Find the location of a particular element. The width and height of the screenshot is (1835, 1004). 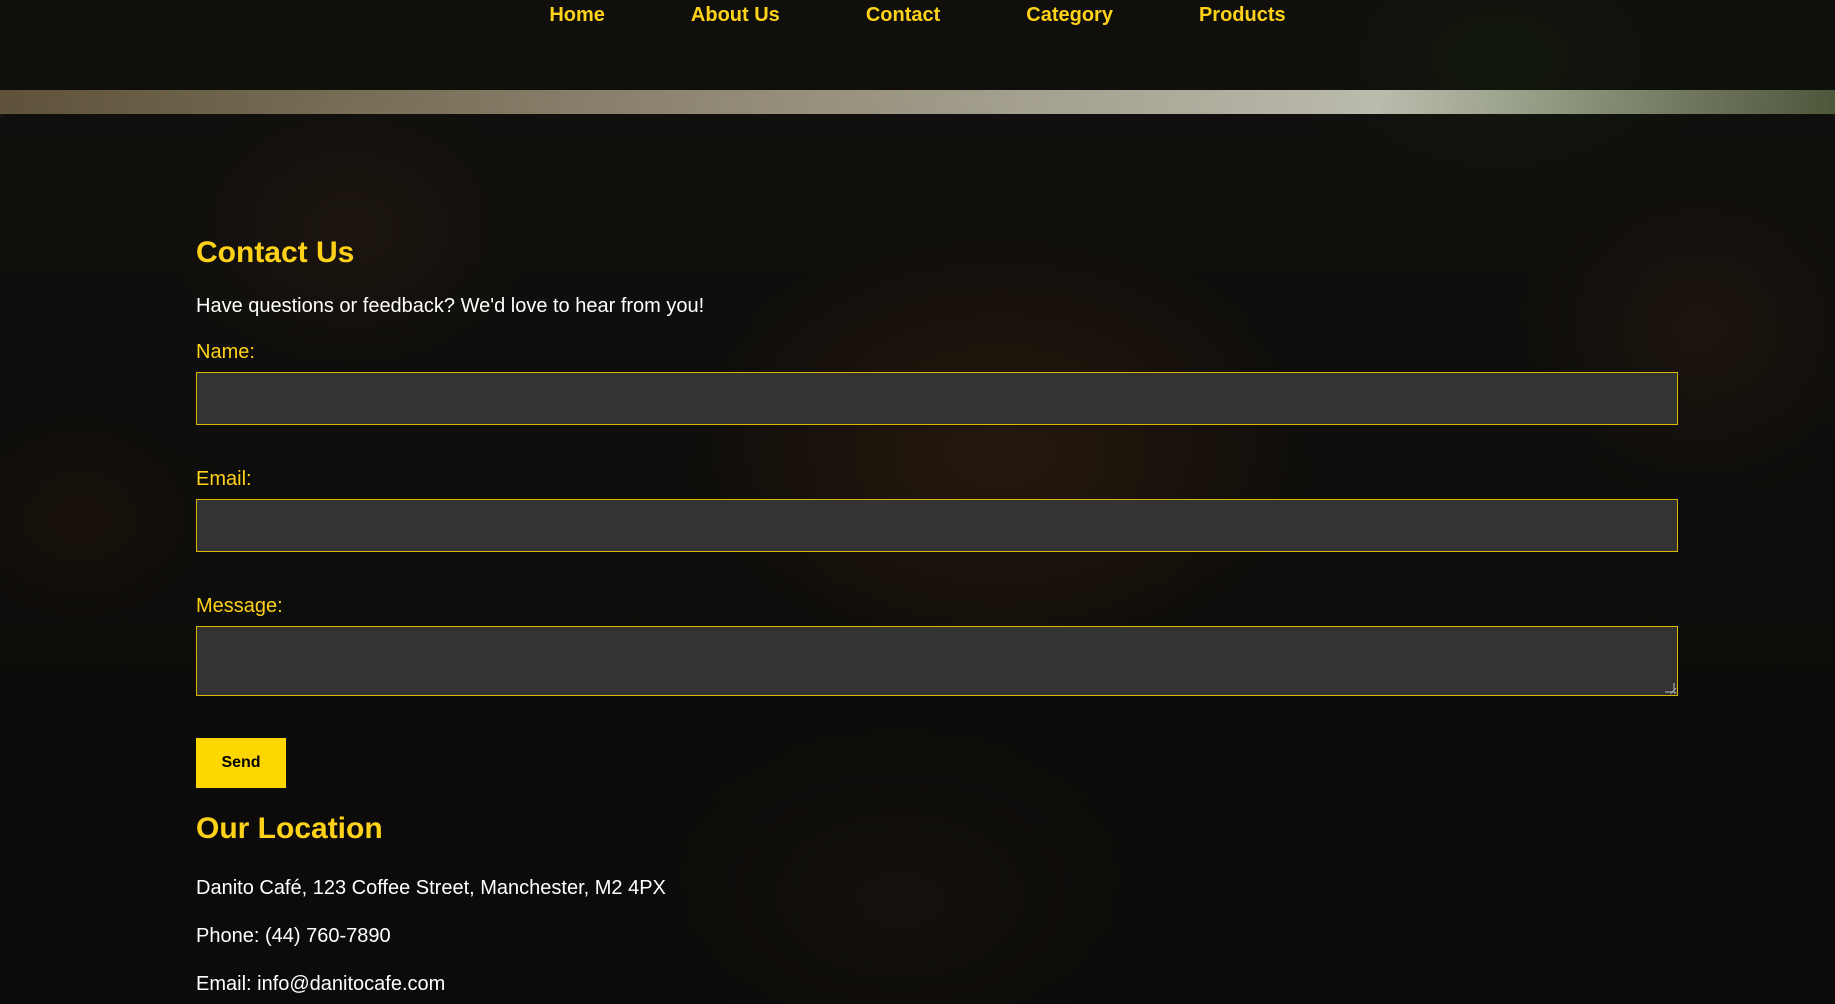

nav-home-link: Home is located at coordinates (577, 15).